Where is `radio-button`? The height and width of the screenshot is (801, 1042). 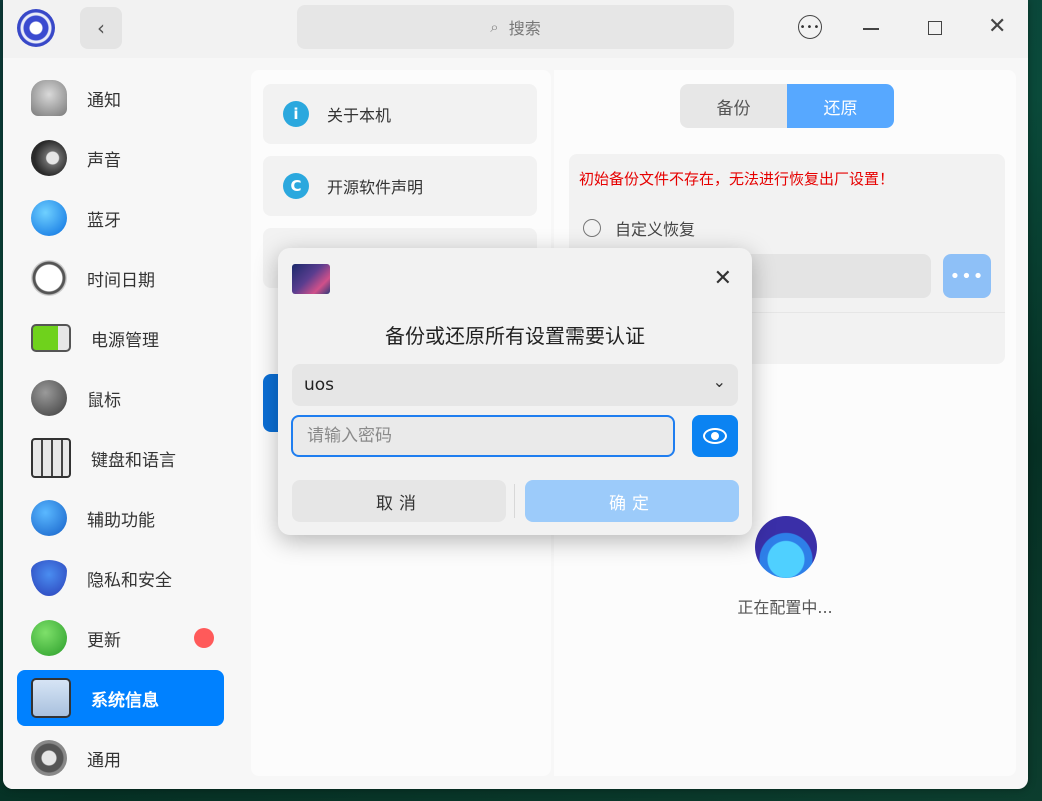 radio-button is located at coordinates (592, 228).